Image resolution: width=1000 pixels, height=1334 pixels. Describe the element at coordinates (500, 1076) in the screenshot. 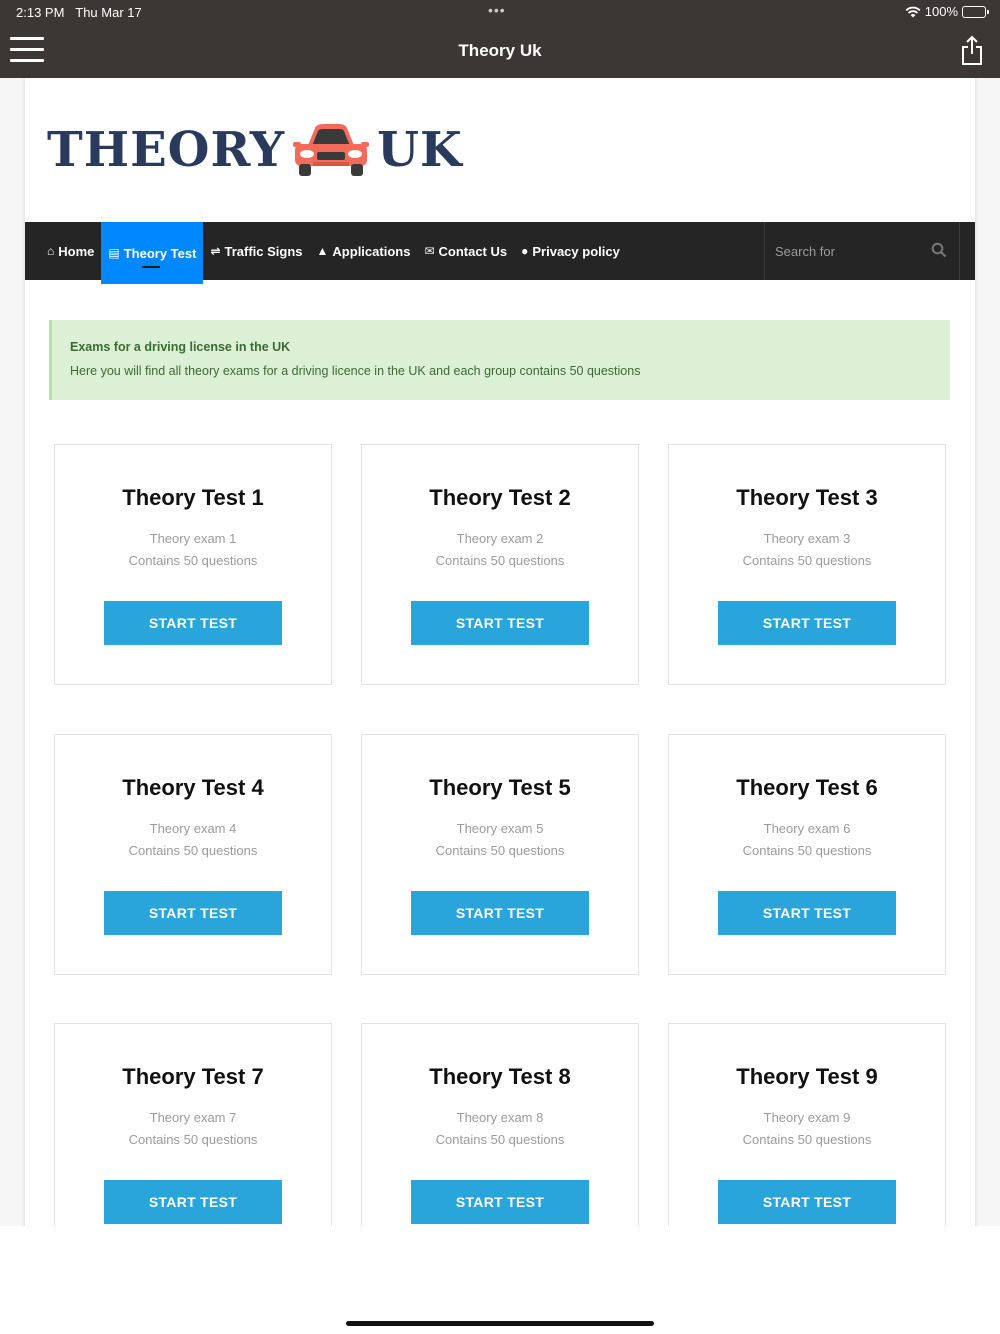

I see `card-title: Theory Test 8` at that location.